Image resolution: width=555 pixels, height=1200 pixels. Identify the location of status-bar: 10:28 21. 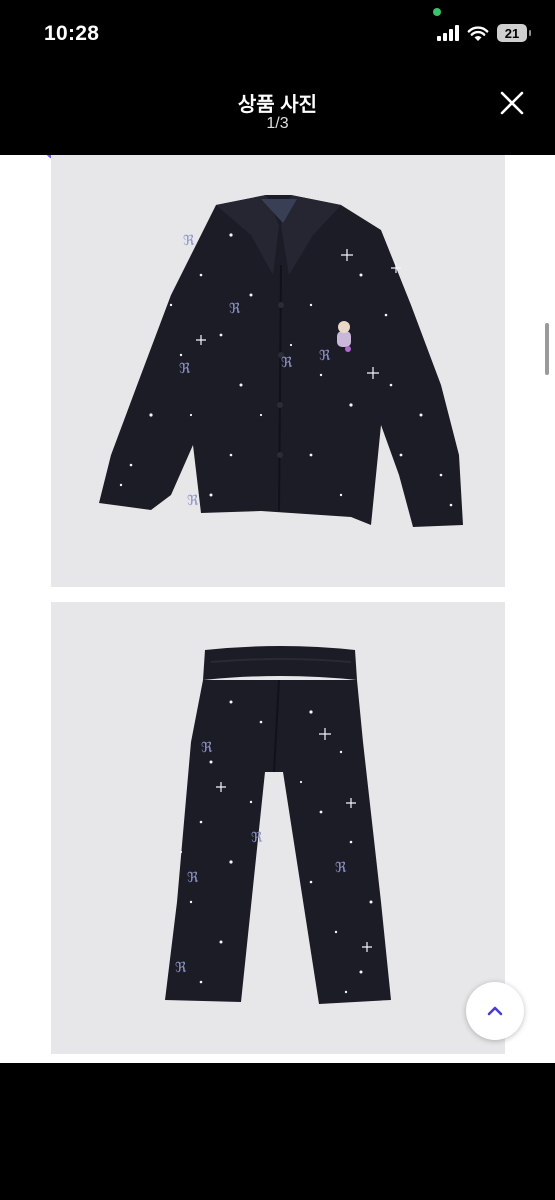
(277, 35).